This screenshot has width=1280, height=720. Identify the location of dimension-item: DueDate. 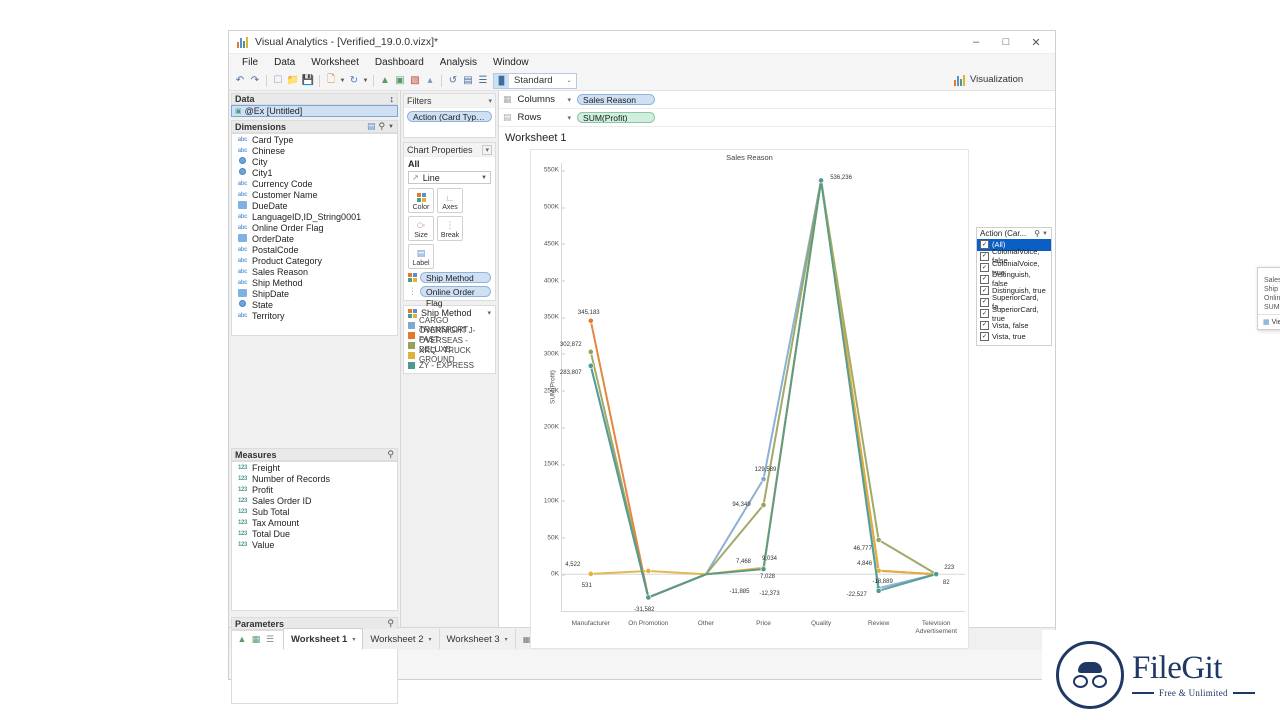
(314, 205).